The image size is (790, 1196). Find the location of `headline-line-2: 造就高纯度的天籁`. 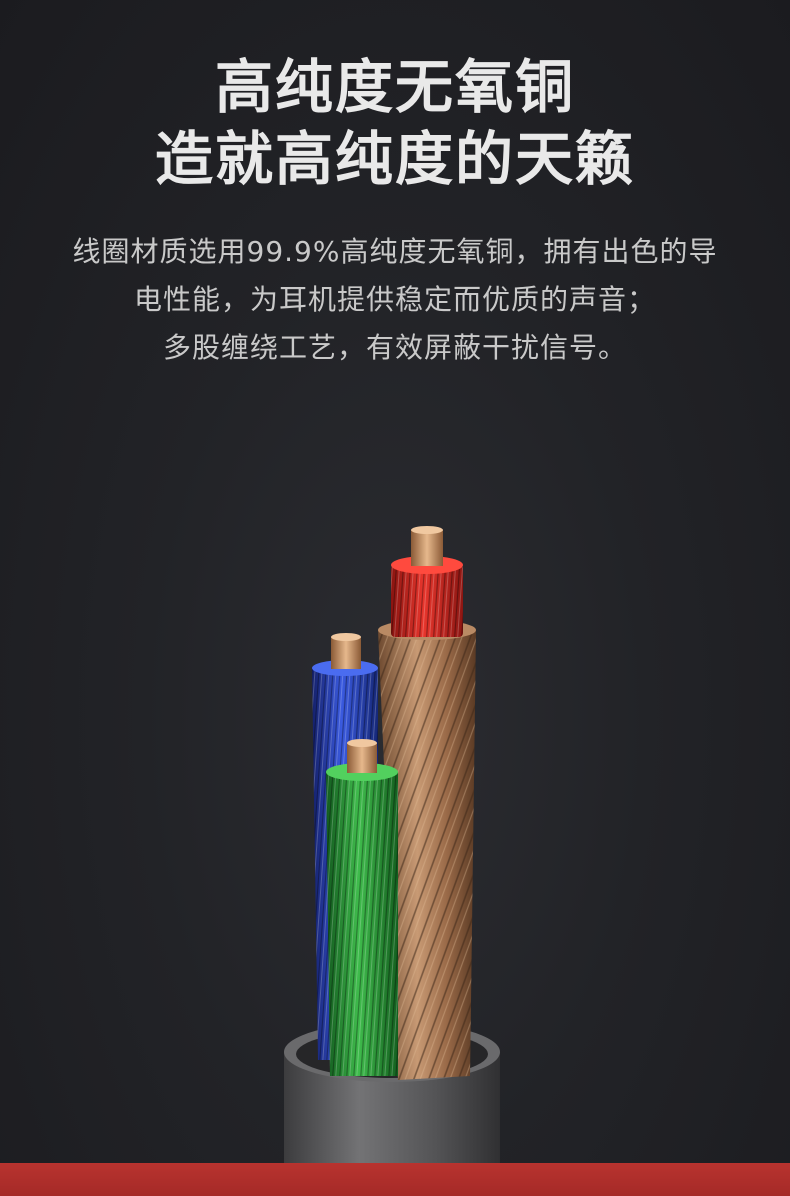

headline-line-2: 造就高纯度的天籁 is located at coordinates (394, 159).